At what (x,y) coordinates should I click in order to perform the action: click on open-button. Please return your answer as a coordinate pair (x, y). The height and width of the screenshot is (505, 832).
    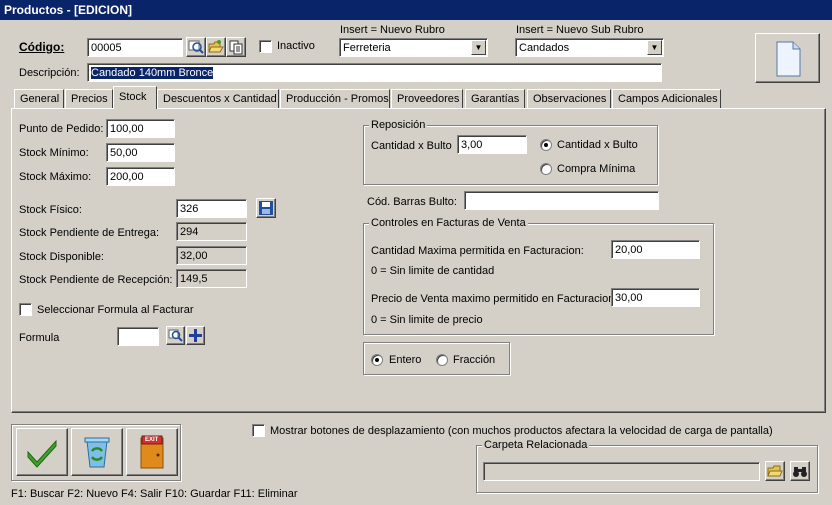
    Looking at the image, I should click on (216, 47).